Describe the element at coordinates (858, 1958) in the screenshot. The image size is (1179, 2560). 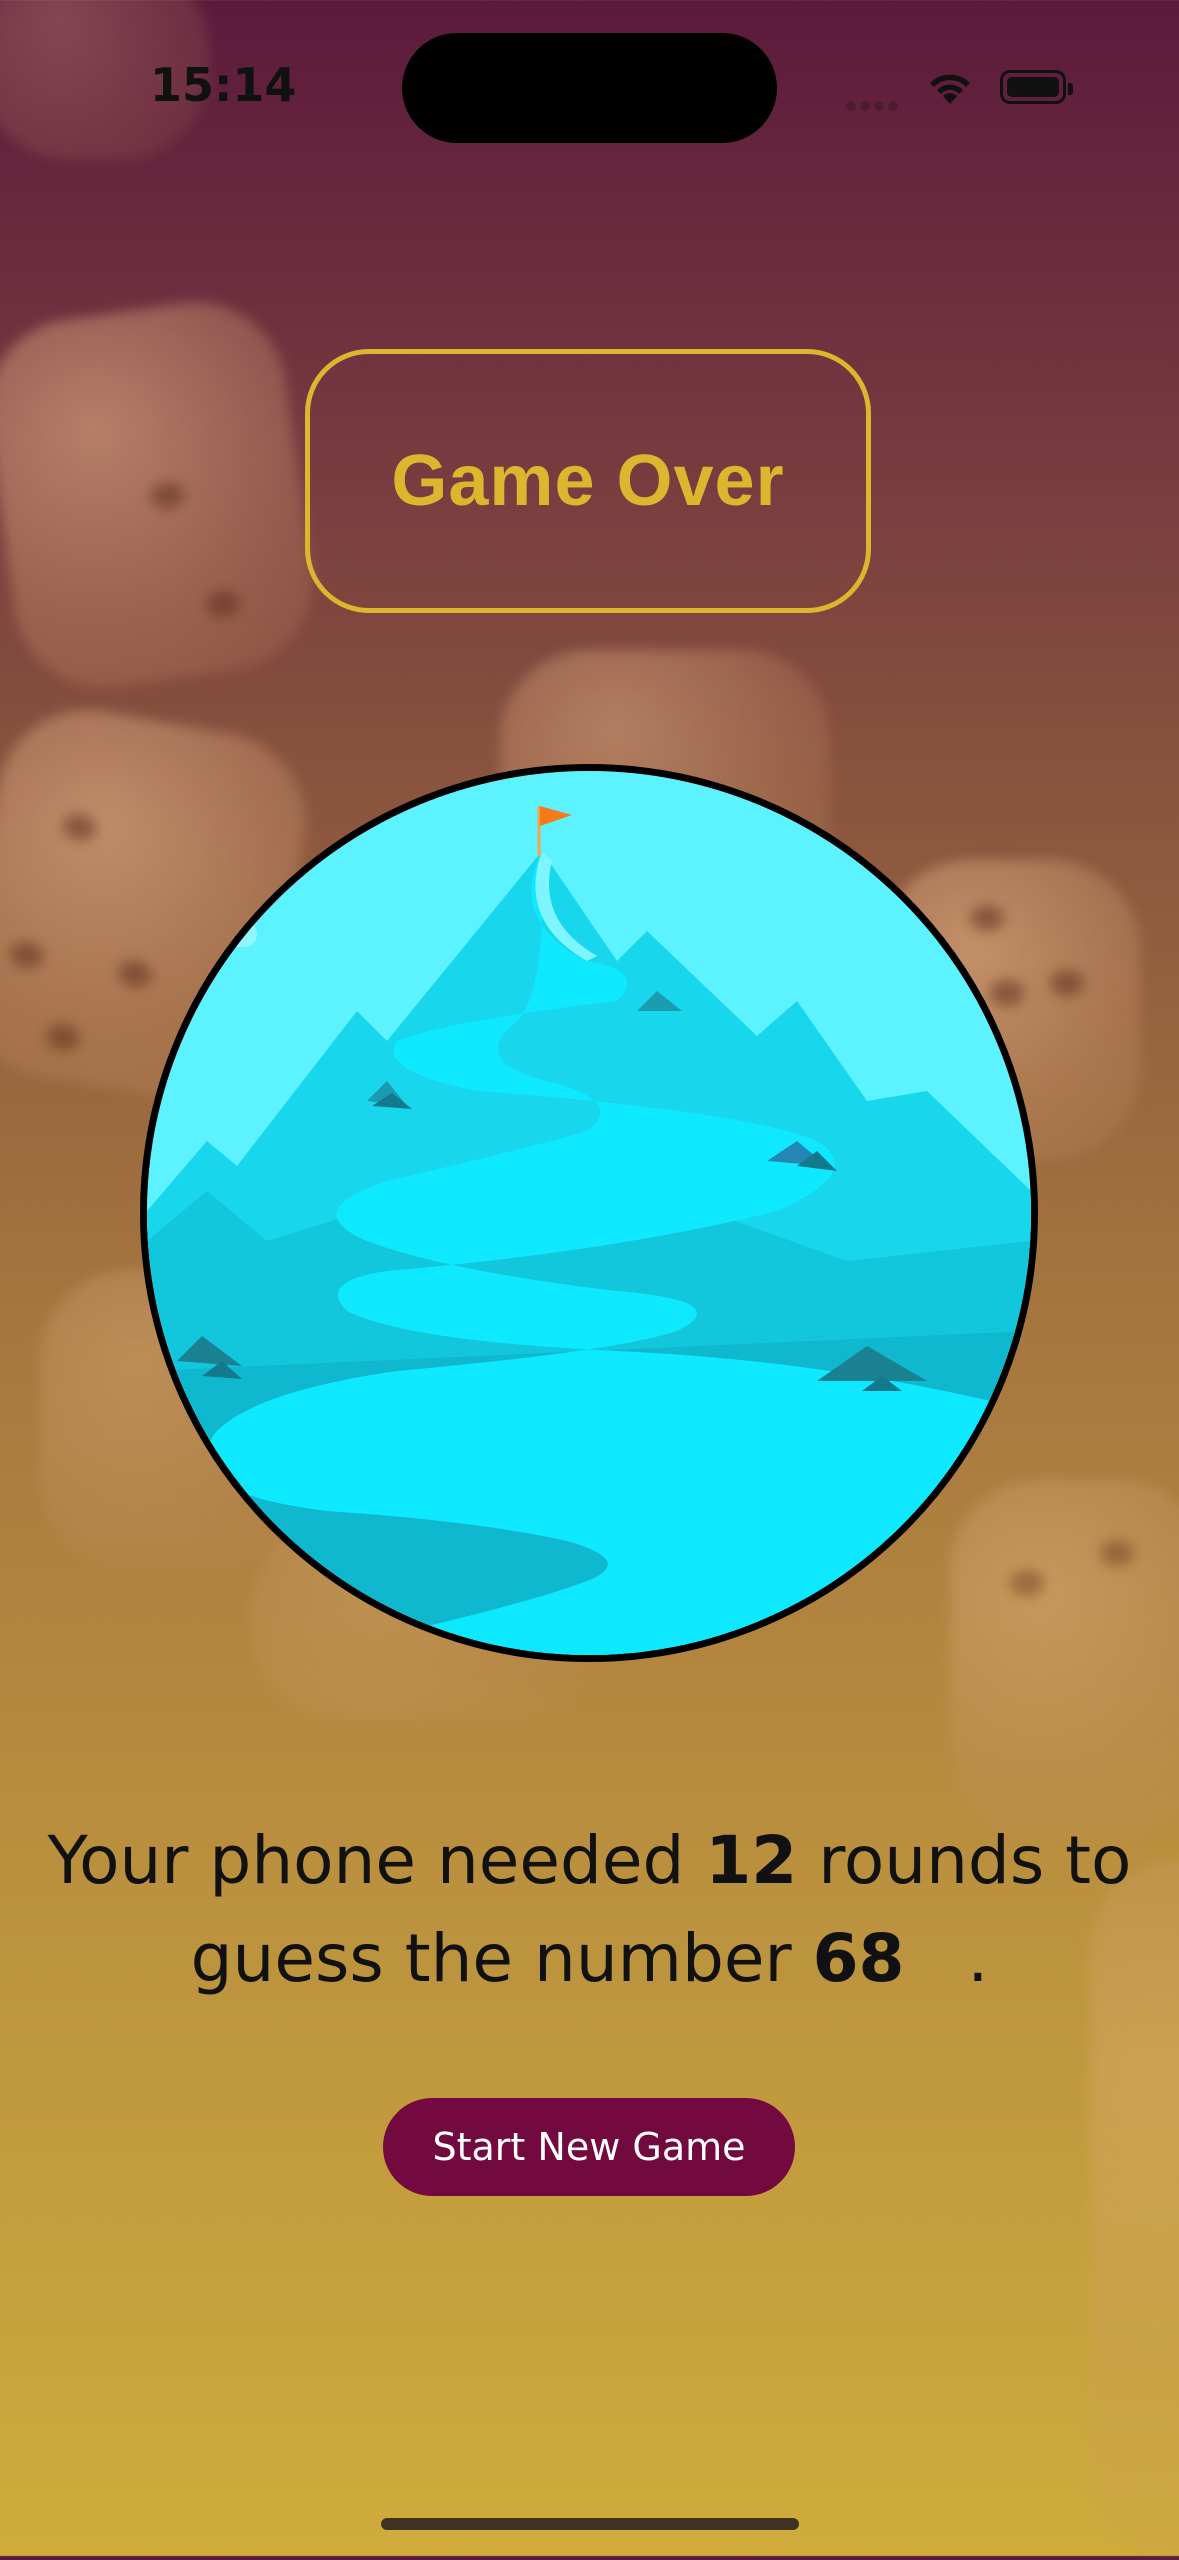
I see `guessed-number: 68` at that location.